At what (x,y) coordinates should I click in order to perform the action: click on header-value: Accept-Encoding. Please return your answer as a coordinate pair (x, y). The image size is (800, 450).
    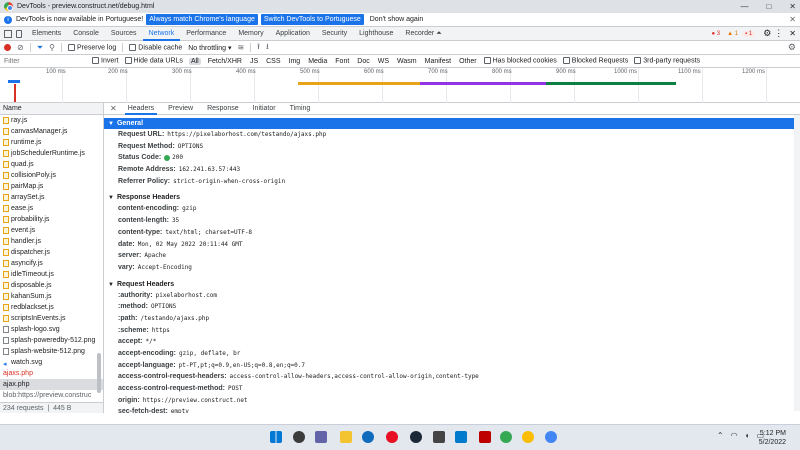
    Looking at the image, I should click on (165, 267).